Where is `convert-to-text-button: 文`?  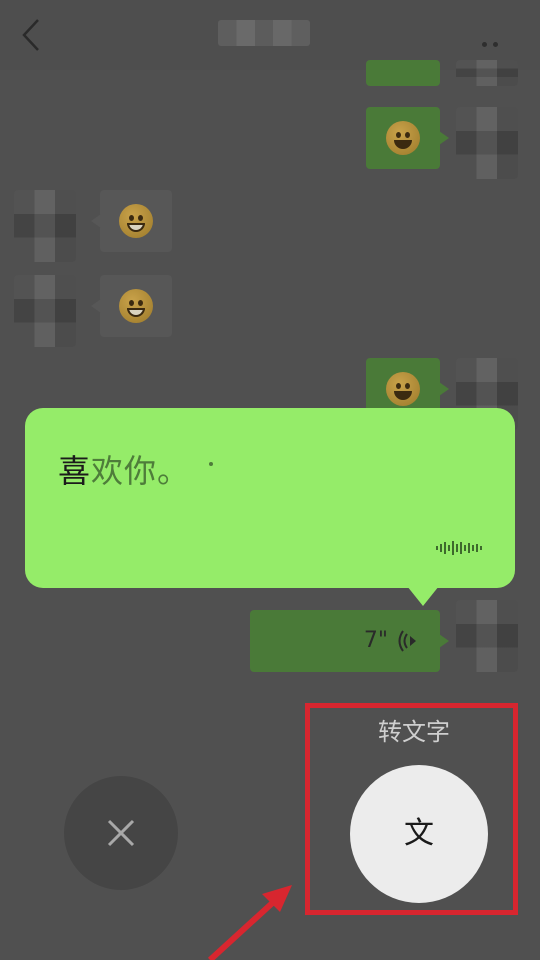 convert-to-text-button: 文 is located at coordinates (419, 834).